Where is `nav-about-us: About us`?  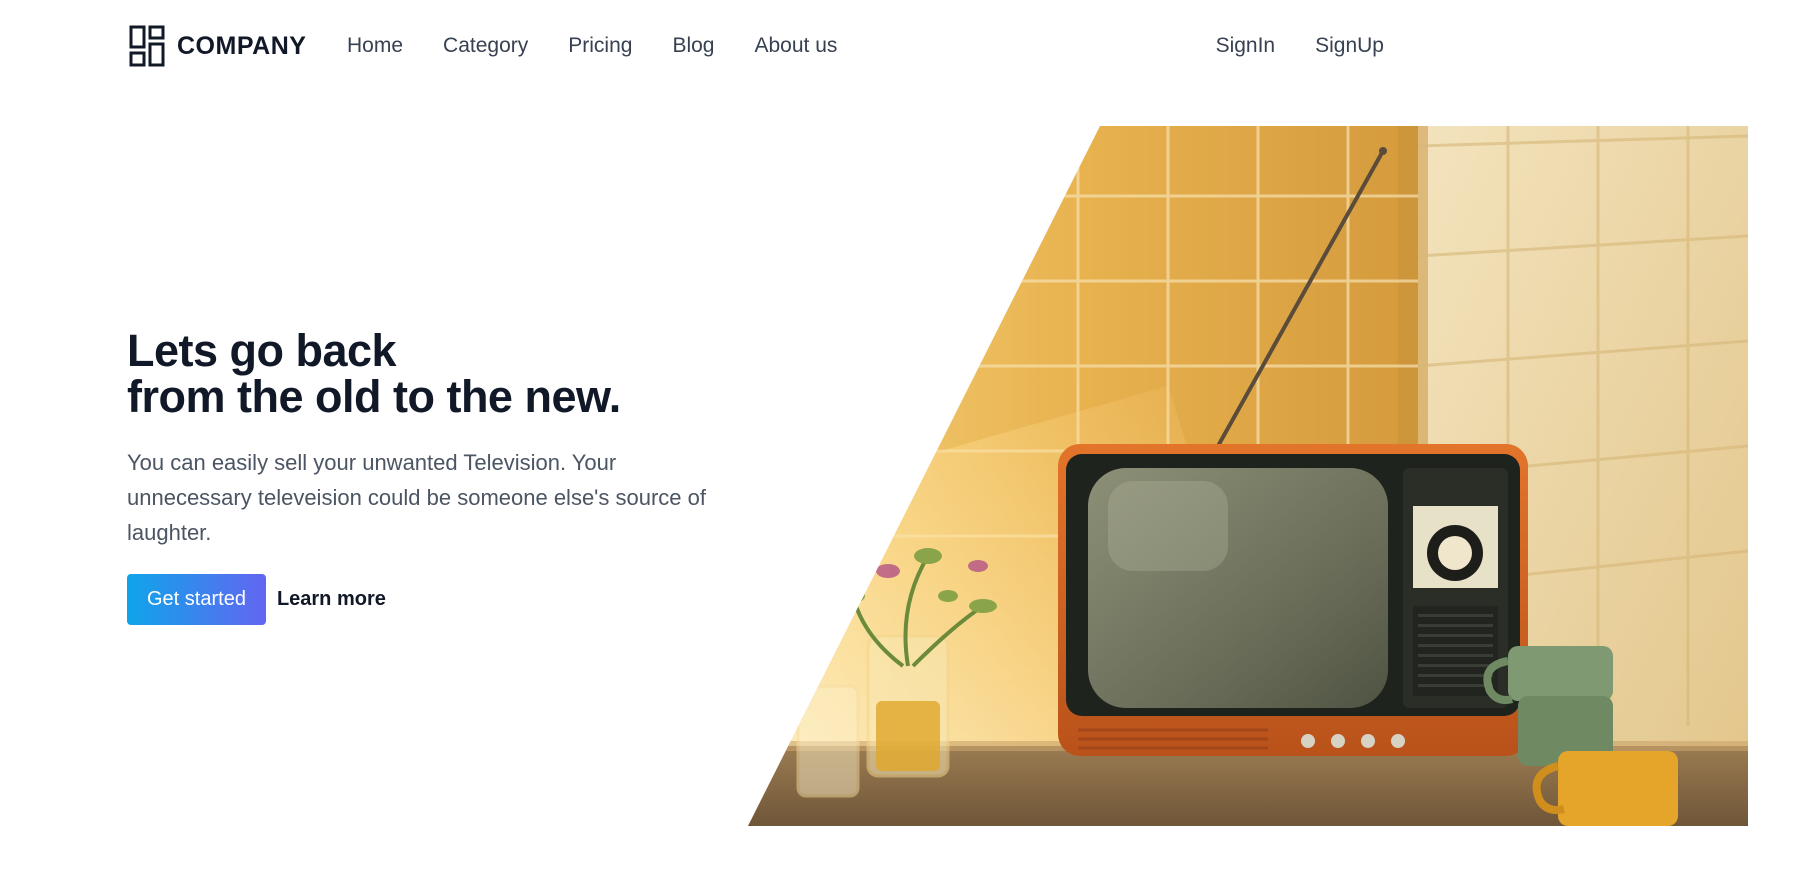
nav-about-us: About us is located at coordinates (795, 46).